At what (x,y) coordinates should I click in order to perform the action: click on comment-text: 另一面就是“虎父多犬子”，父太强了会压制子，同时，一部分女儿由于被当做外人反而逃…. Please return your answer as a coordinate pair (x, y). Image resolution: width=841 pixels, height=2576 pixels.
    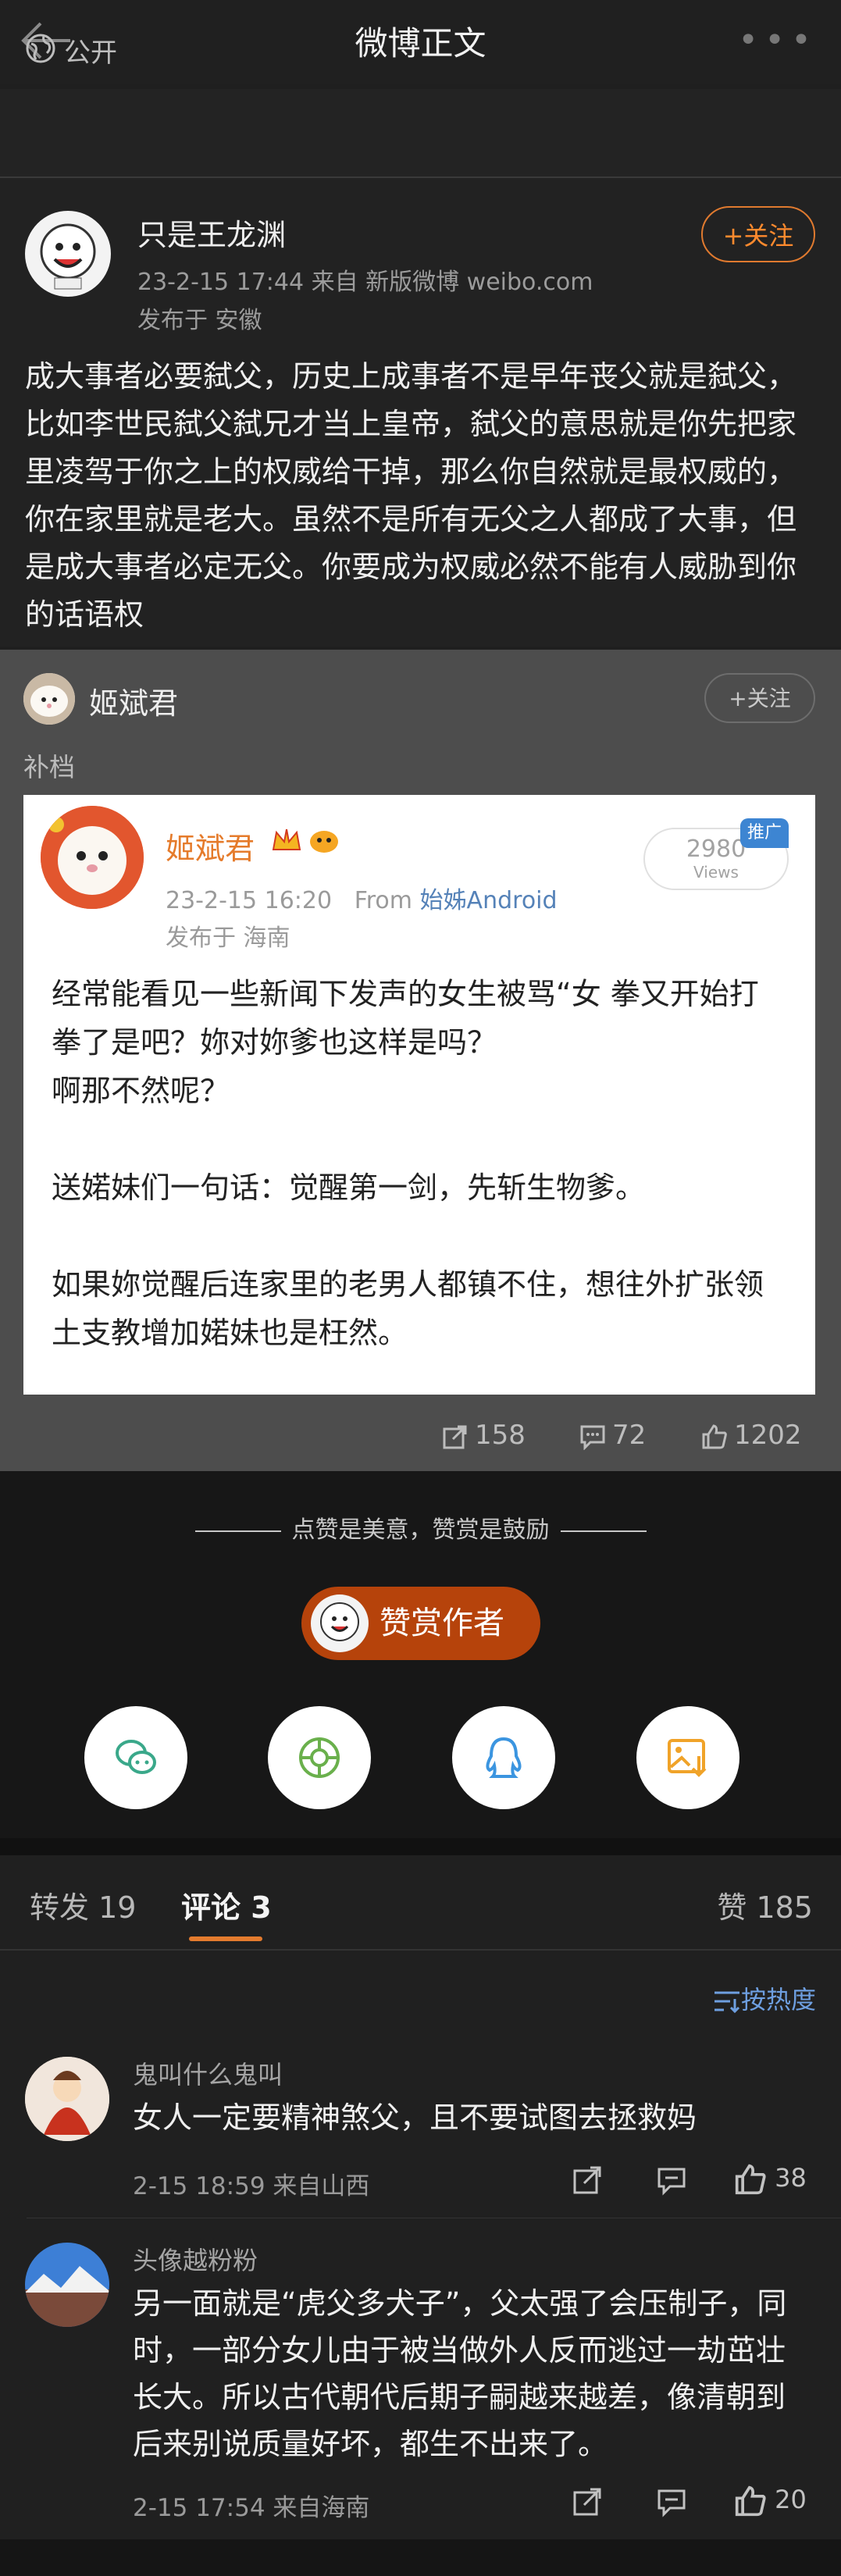
    Looking at the image, I should click on (460, 2374).